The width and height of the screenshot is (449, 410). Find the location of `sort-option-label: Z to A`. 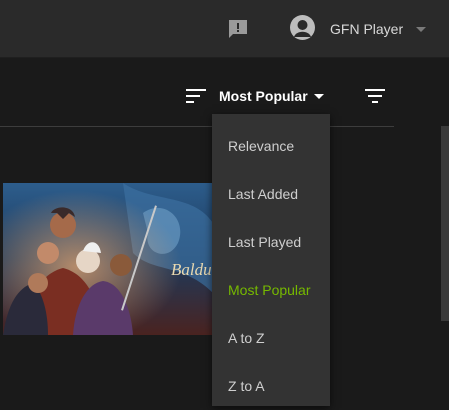

sort-option-label: Z to A is located at coordinates (246, 386).